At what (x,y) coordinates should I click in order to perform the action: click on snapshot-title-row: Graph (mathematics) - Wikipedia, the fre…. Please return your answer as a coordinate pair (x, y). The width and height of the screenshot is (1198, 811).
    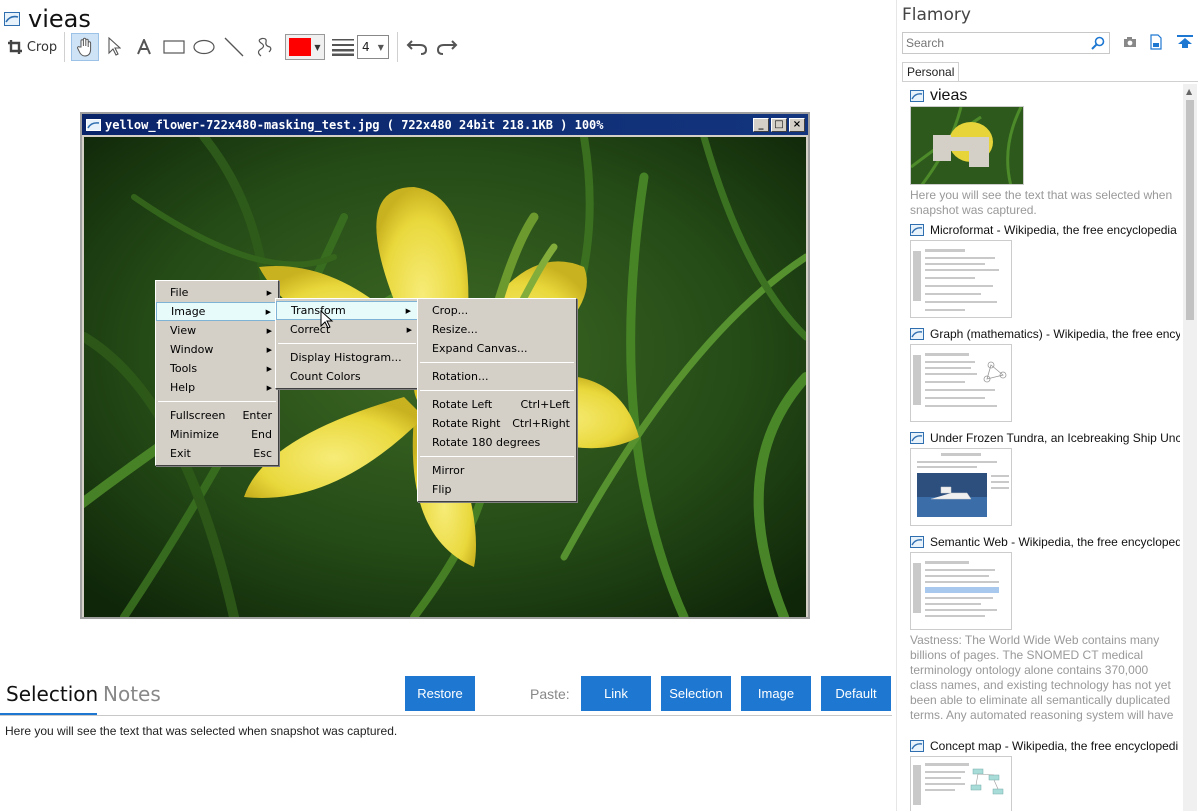
    Looking at the image, I should click on (1045, 334).